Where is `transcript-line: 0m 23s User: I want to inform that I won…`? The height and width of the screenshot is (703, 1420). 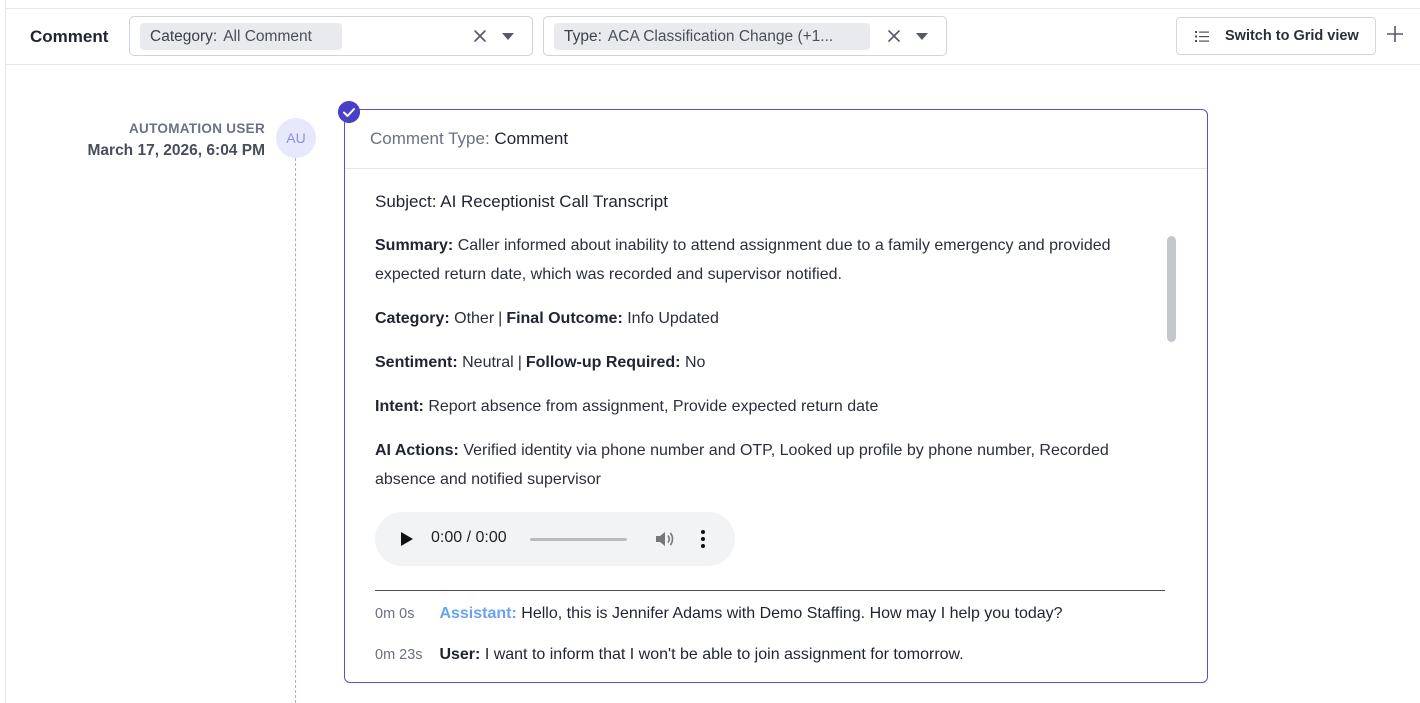 transcript-line: 0m 23s User: I want to inform that I won… is located at coordinates (669, 655).